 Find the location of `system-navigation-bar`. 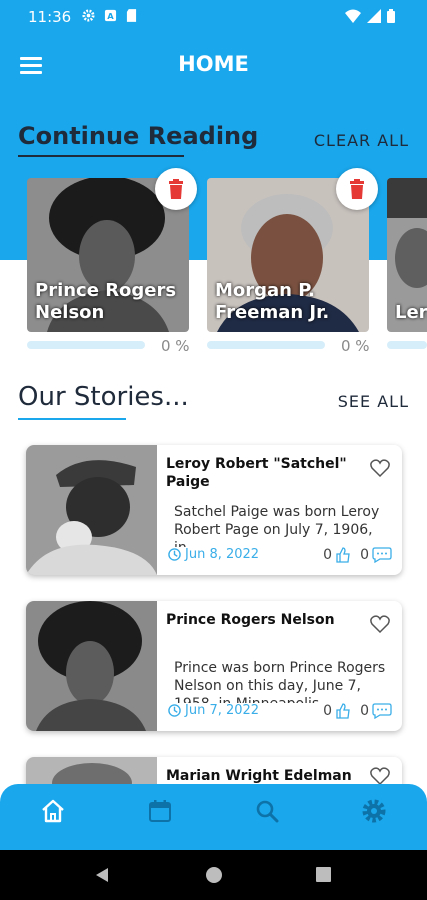

system-navigation-bar is located at coordinates (213, 875).